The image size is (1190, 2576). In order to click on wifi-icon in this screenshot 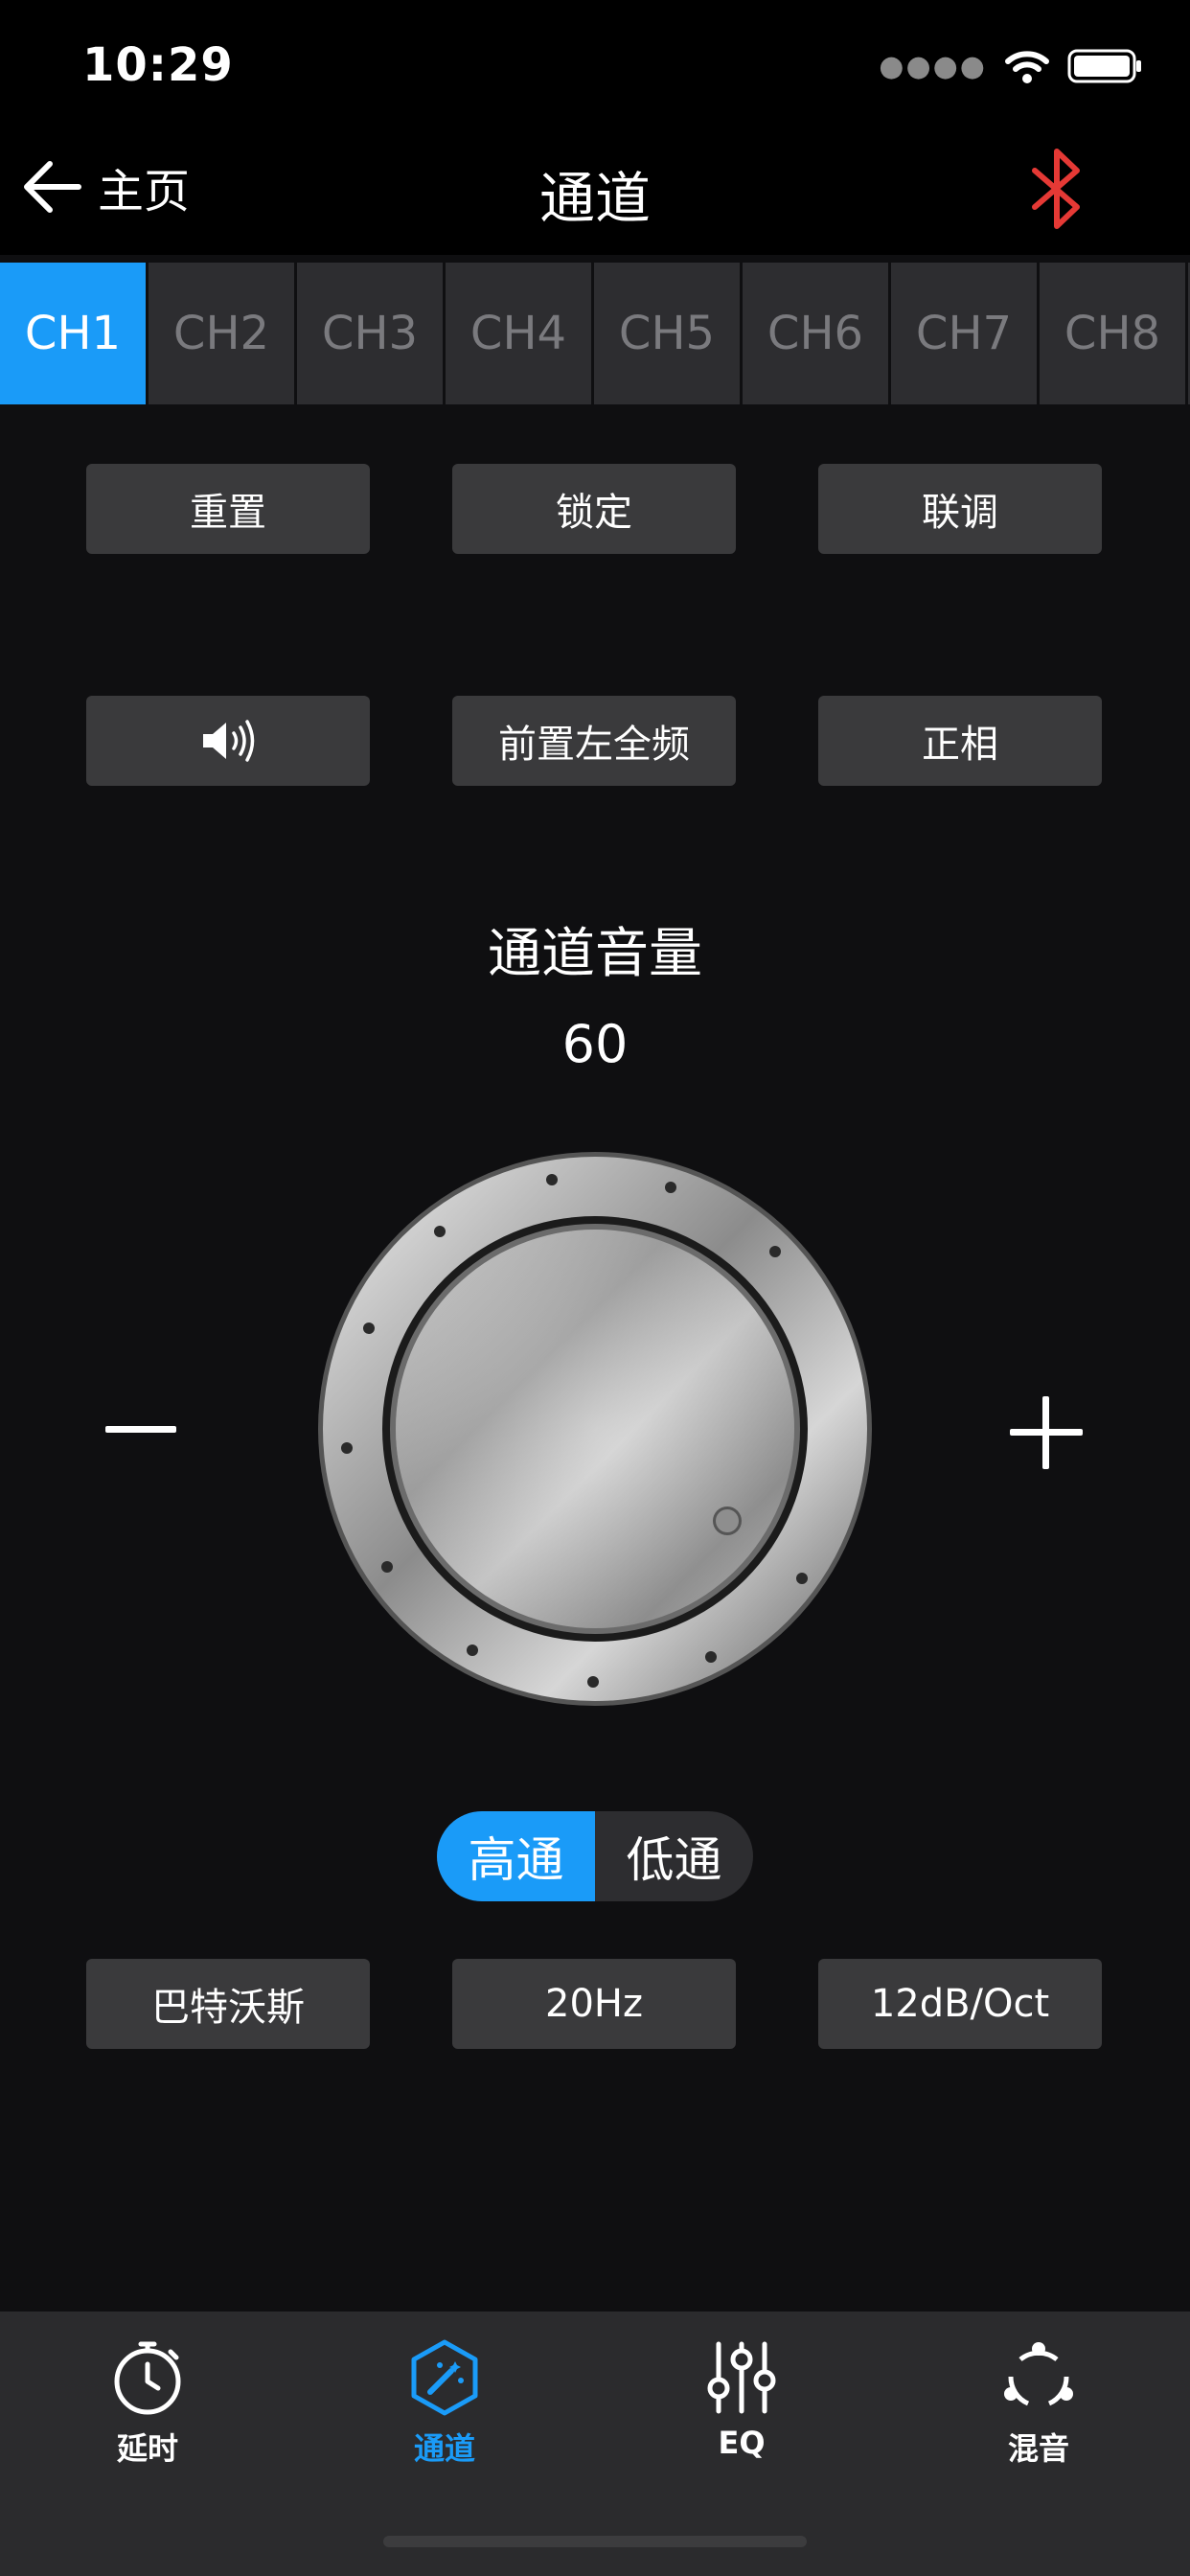, I will do `click(1027, 67)`.